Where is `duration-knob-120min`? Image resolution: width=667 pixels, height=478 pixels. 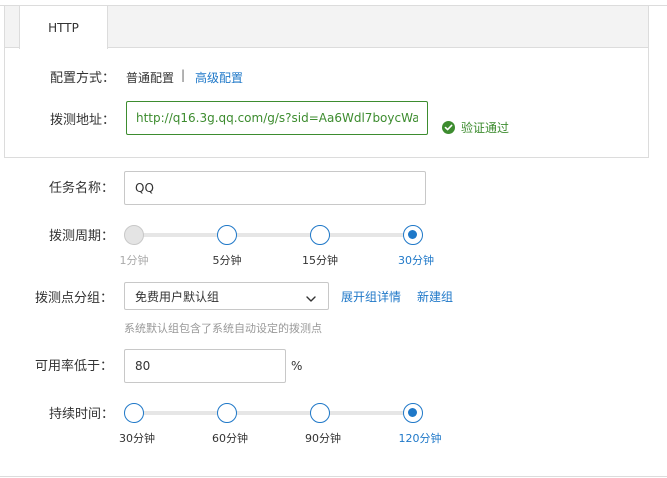 duration-knob-120min is located at coordinates (413, 413).